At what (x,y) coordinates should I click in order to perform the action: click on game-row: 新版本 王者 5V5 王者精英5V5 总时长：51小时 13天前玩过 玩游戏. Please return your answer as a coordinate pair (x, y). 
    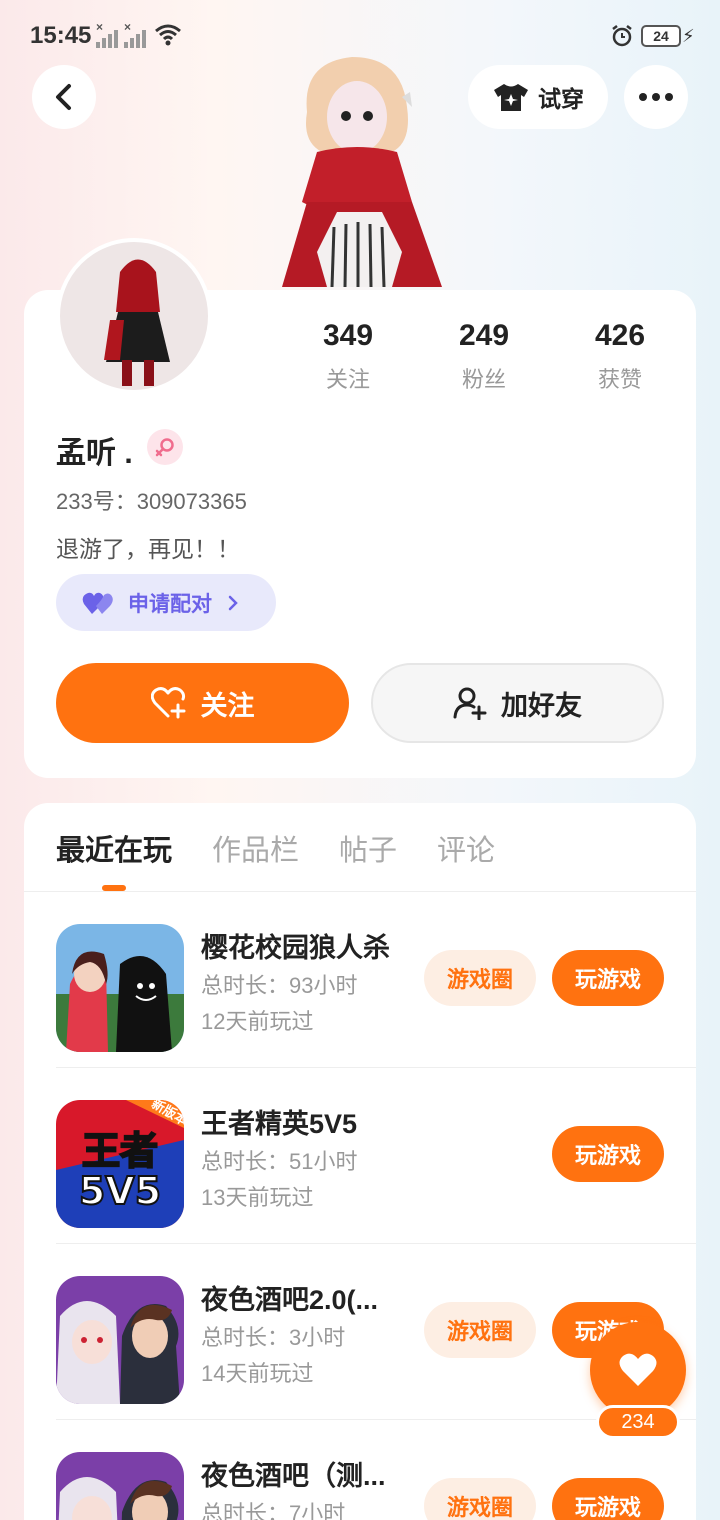
    Looking at the image, I should click on (376, 1156).